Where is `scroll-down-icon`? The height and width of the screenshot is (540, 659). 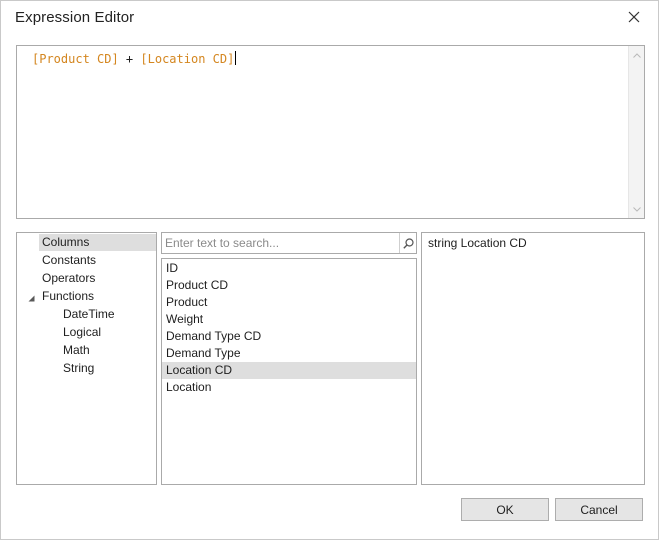
scroll-down-icon is located at coordinates (637, 209).